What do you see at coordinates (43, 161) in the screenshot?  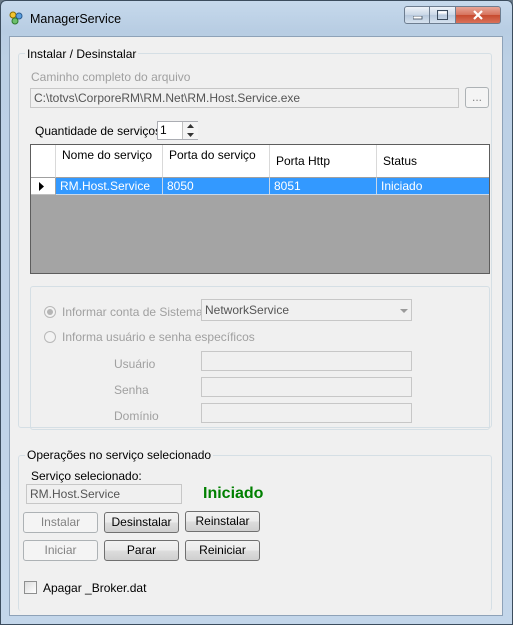 I see `grid-row-header-corner` at bounding box center [43, 161].